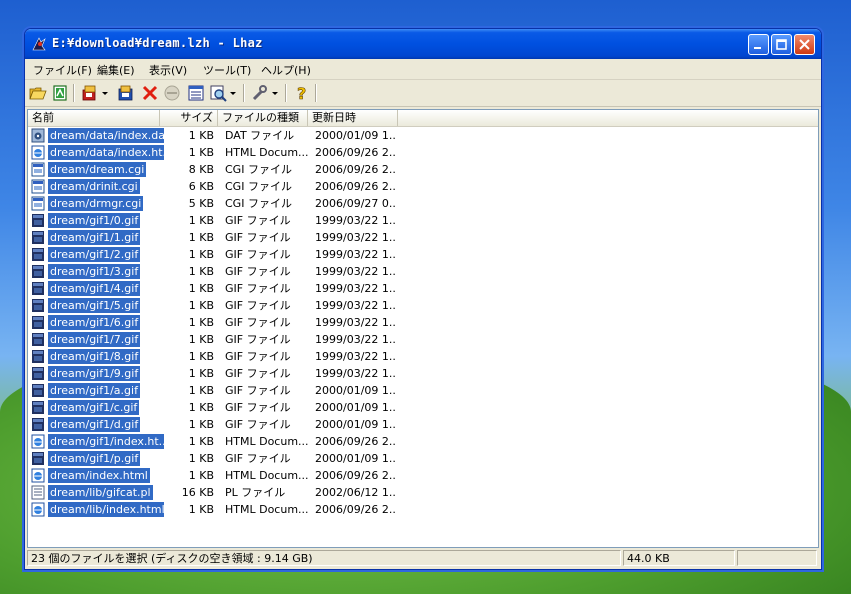  I want to click on extract-dropdown-icon, so click(105, 93).